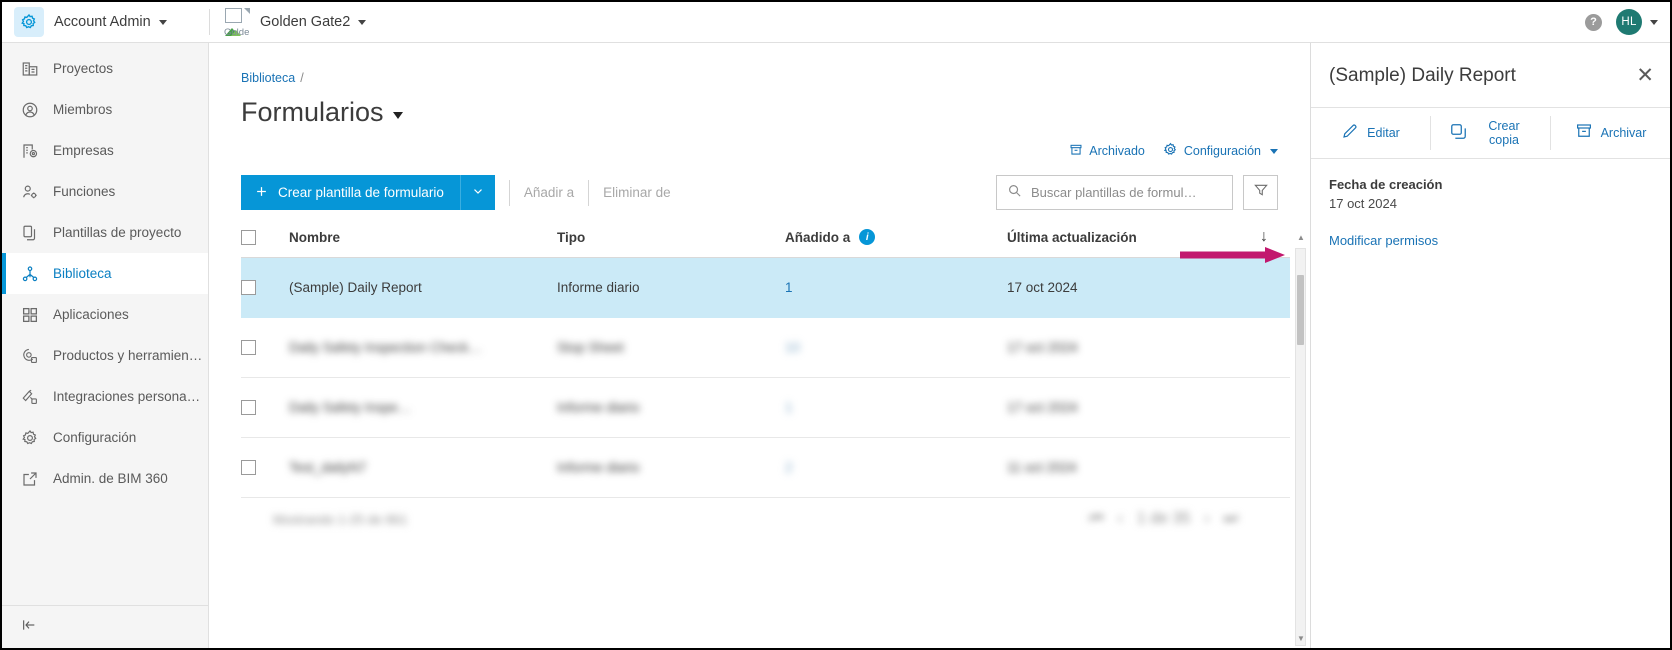 This screenshot has width=1672, height=650. I want to click on sort-descending-icon: ↓, so click(1264, 237).